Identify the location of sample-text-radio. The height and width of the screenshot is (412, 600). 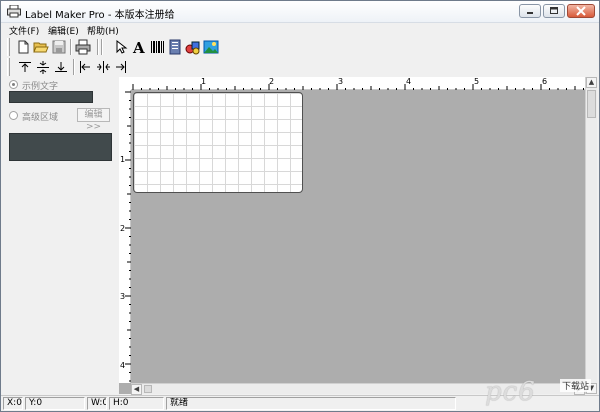
(13, 84).